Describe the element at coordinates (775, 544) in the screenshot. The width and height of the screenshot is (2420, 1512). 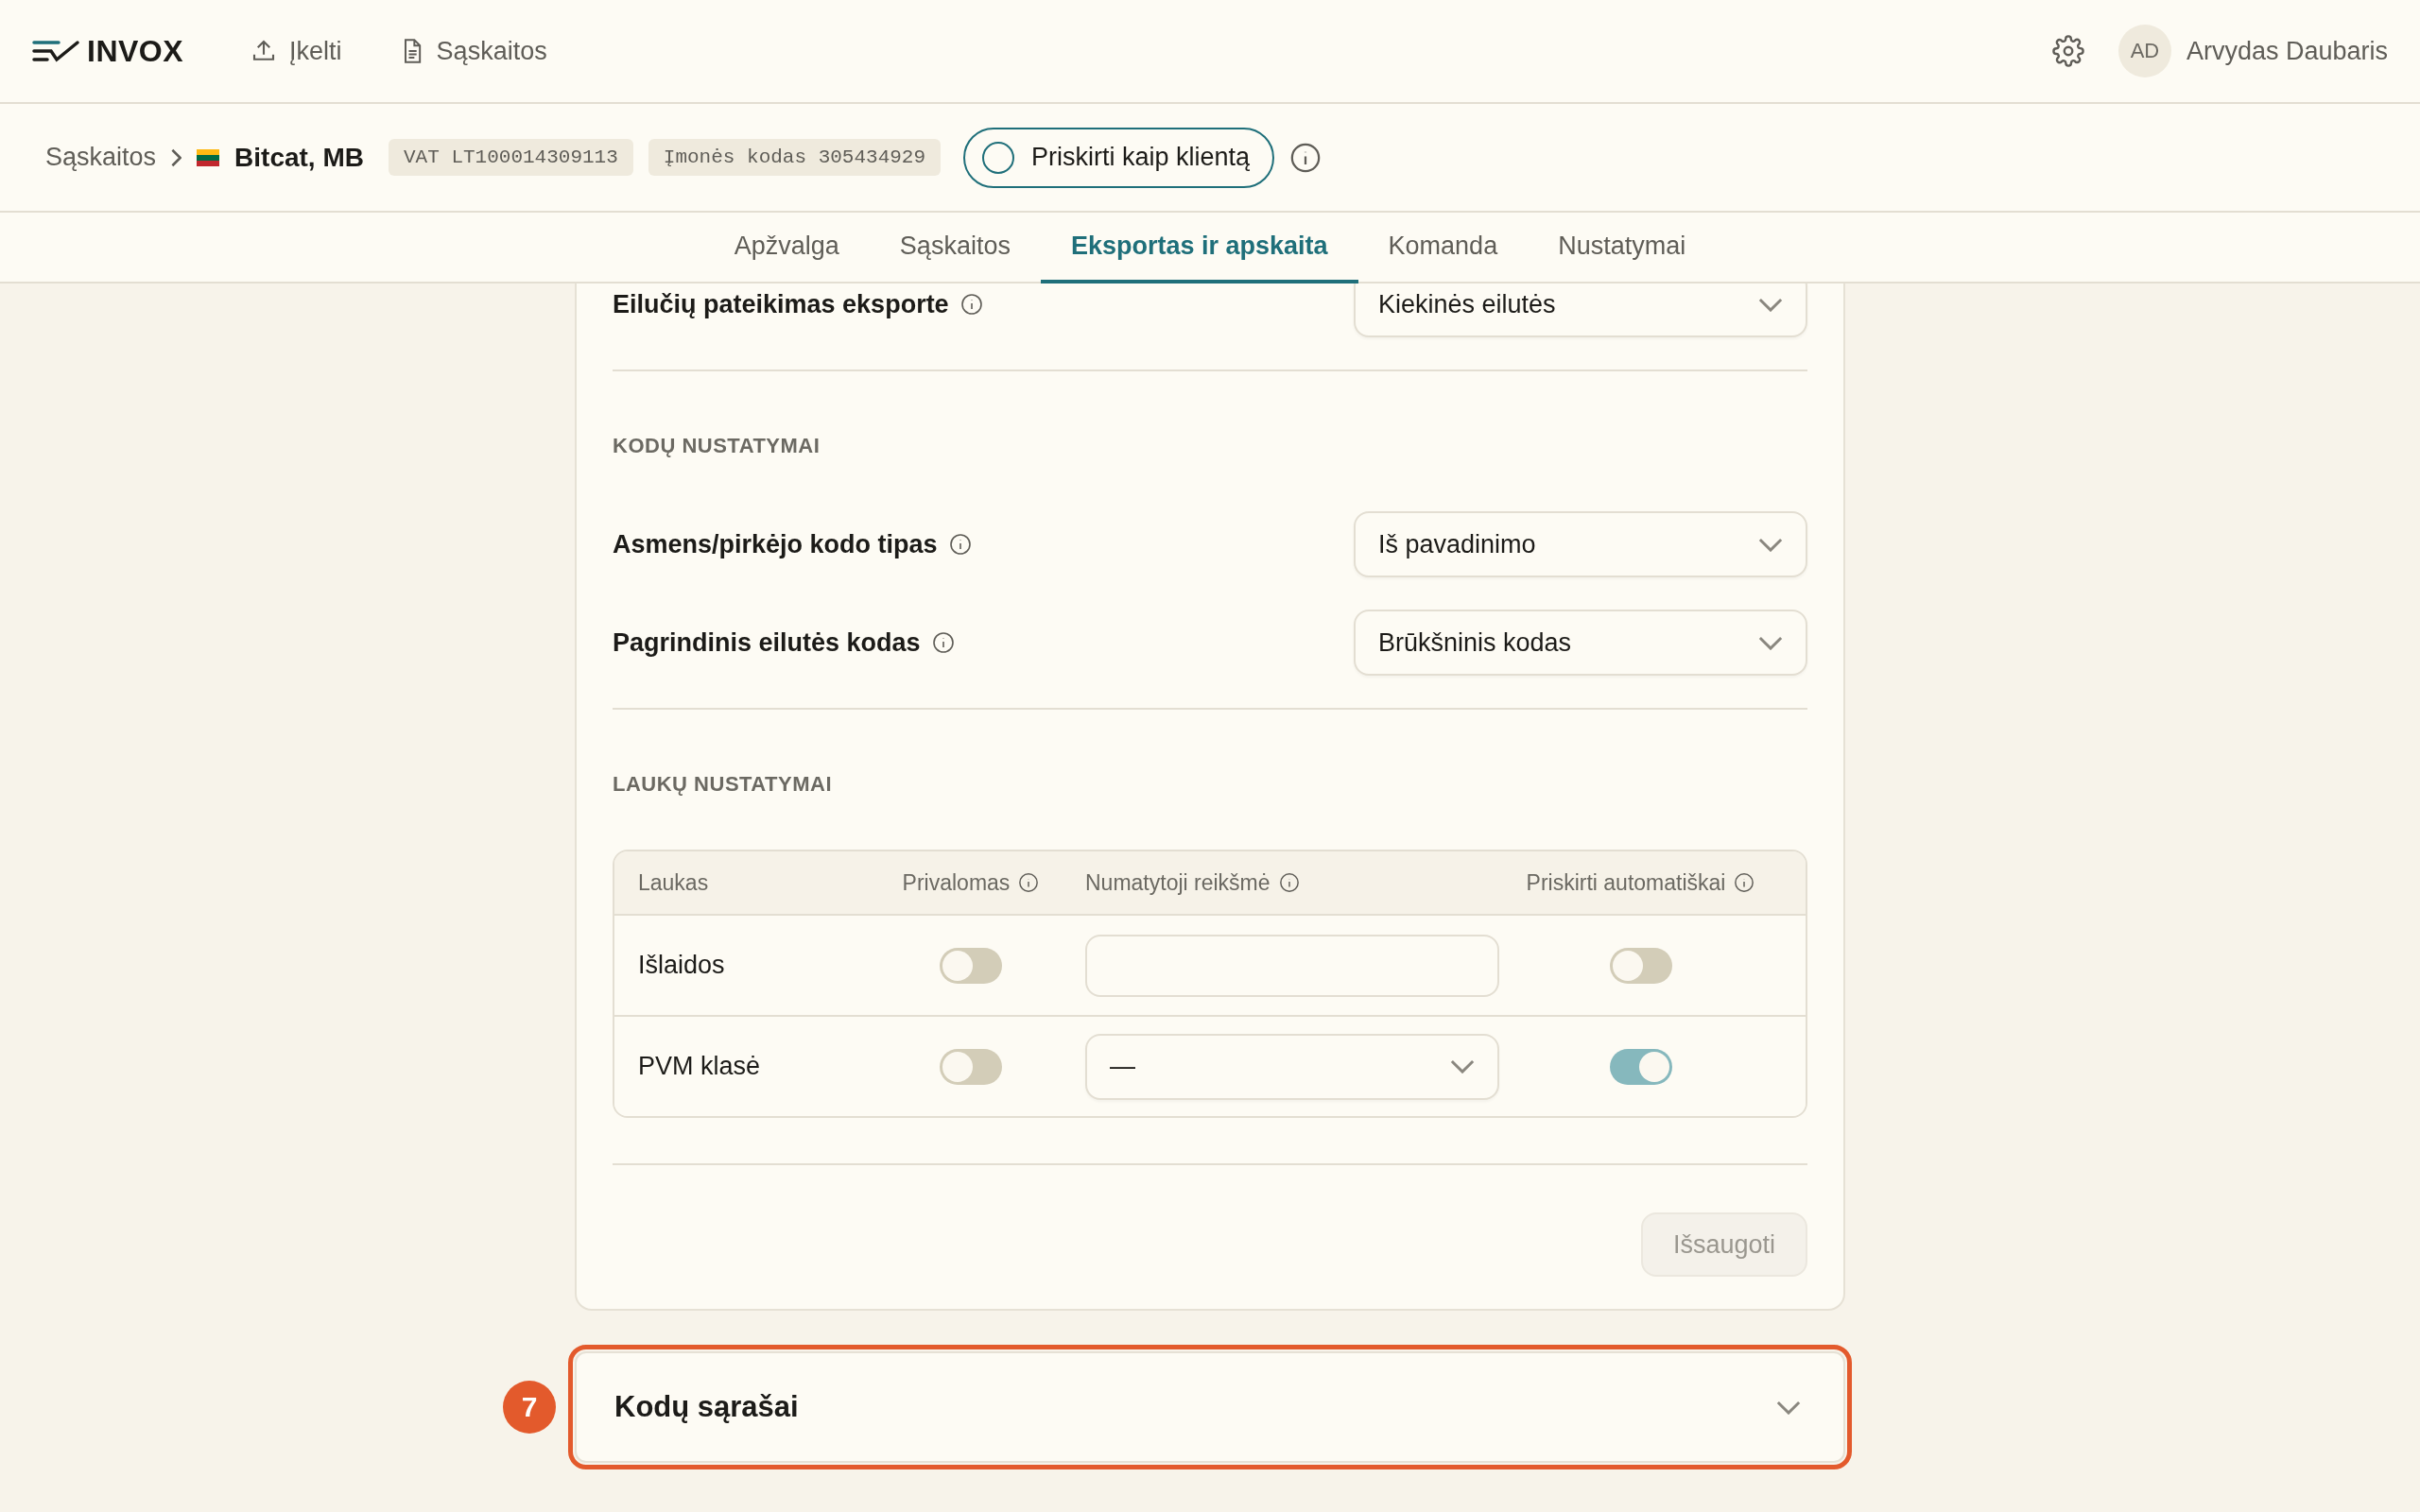
I see `setting-label: Asmens/pirkėjo kodo tipas` at that location.